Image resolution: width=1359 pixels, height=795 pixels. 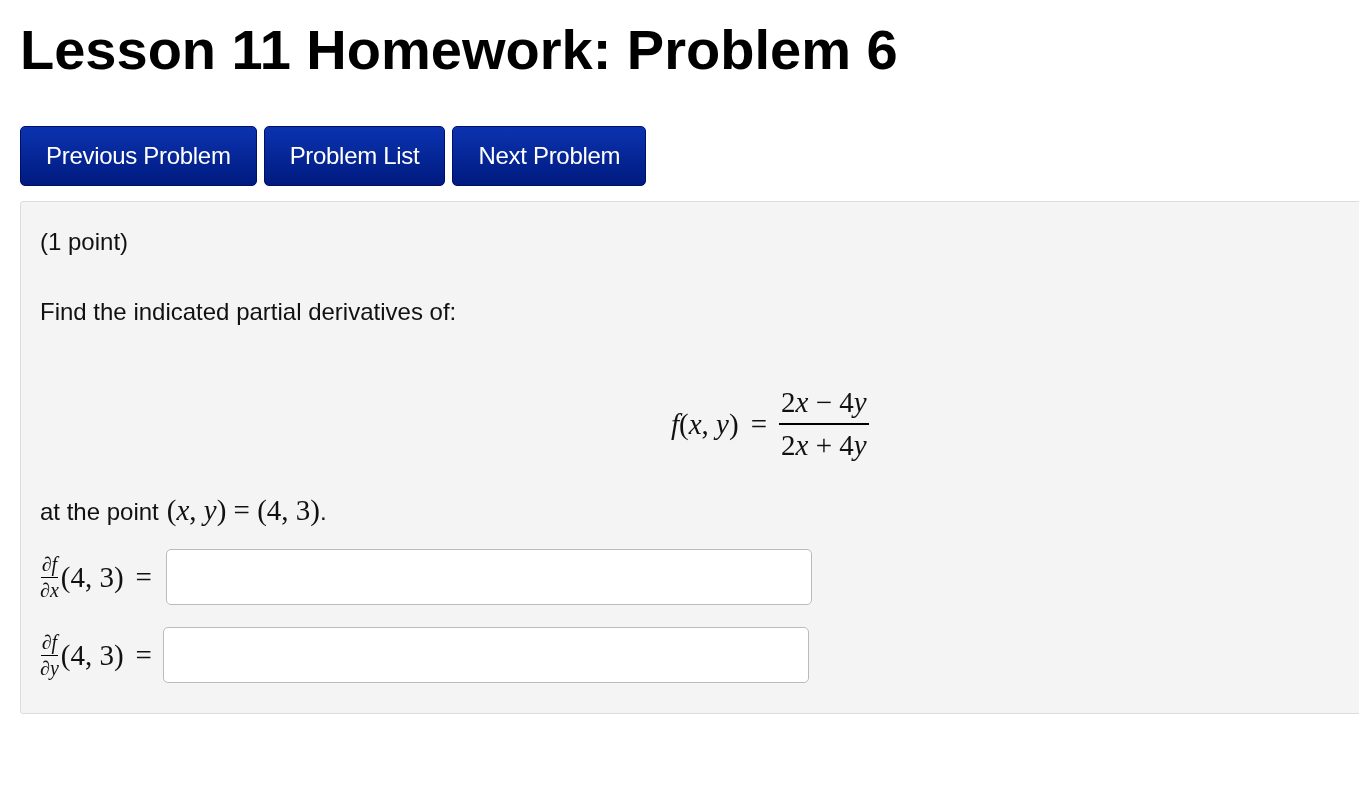 What do you see at coordinates (354, 156) in the screenshot?
I see `nav-button: Problem List` at bounding box center [354, 156].